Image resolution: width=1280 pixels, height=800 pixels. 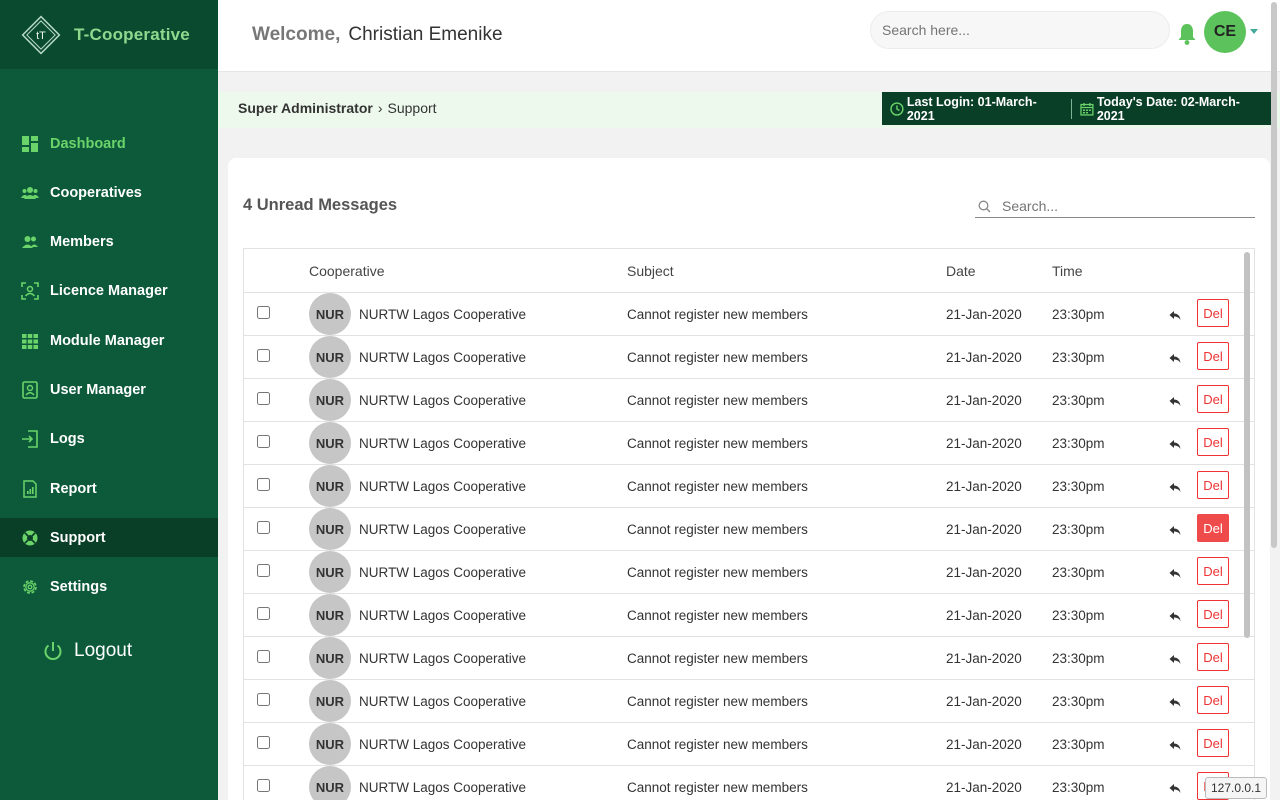 What do you see at coordinates (109, 340) in the screenshot?
I see `sidebar-item-module-manager: Module Manager` at bounding box center [109, 340].